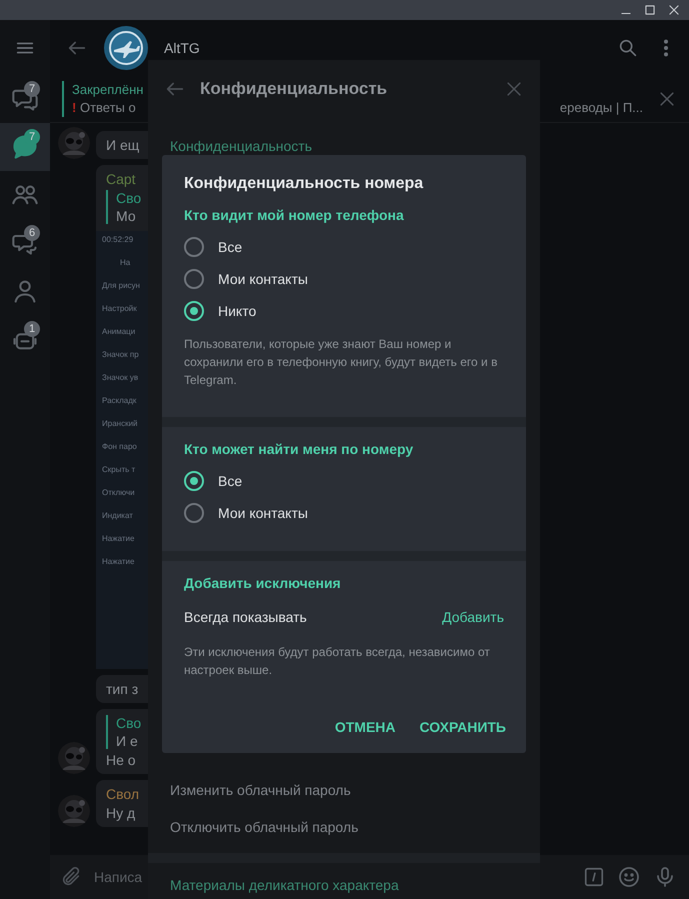  I want to click on screenshot-text: Раскладк, so click(119, 400).